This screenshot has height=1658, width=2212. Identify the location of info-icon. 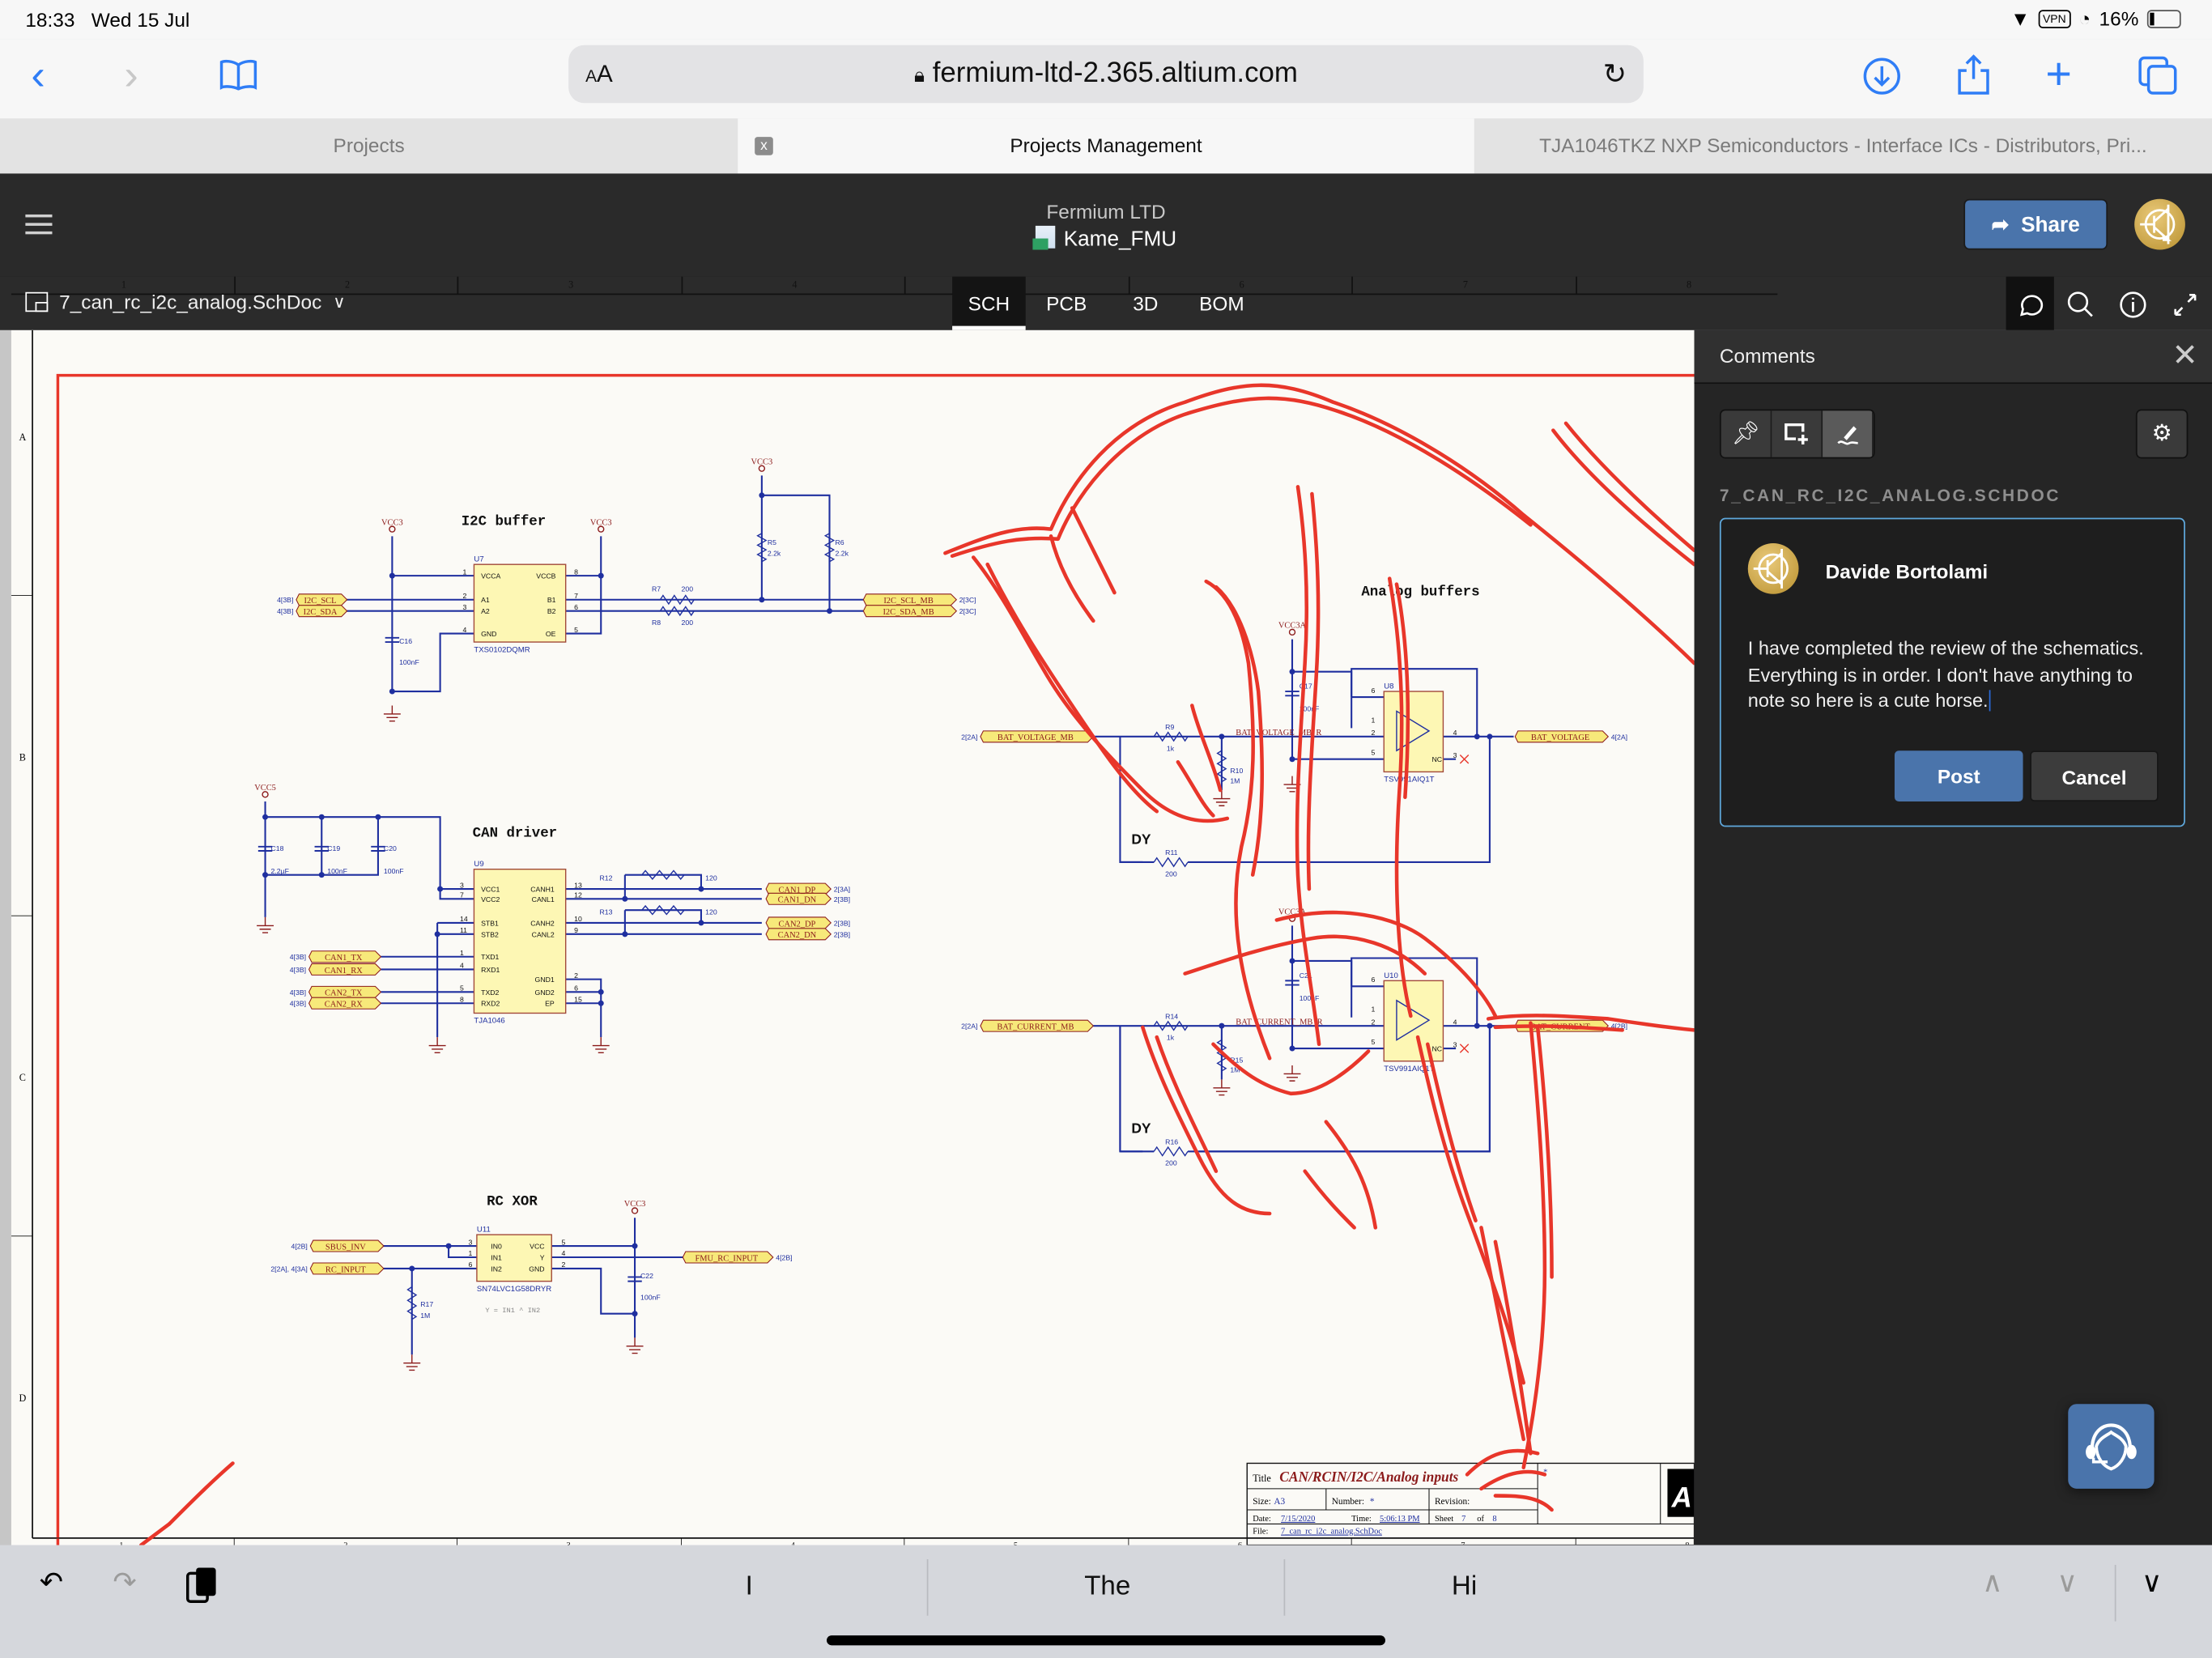
(2133, 303).